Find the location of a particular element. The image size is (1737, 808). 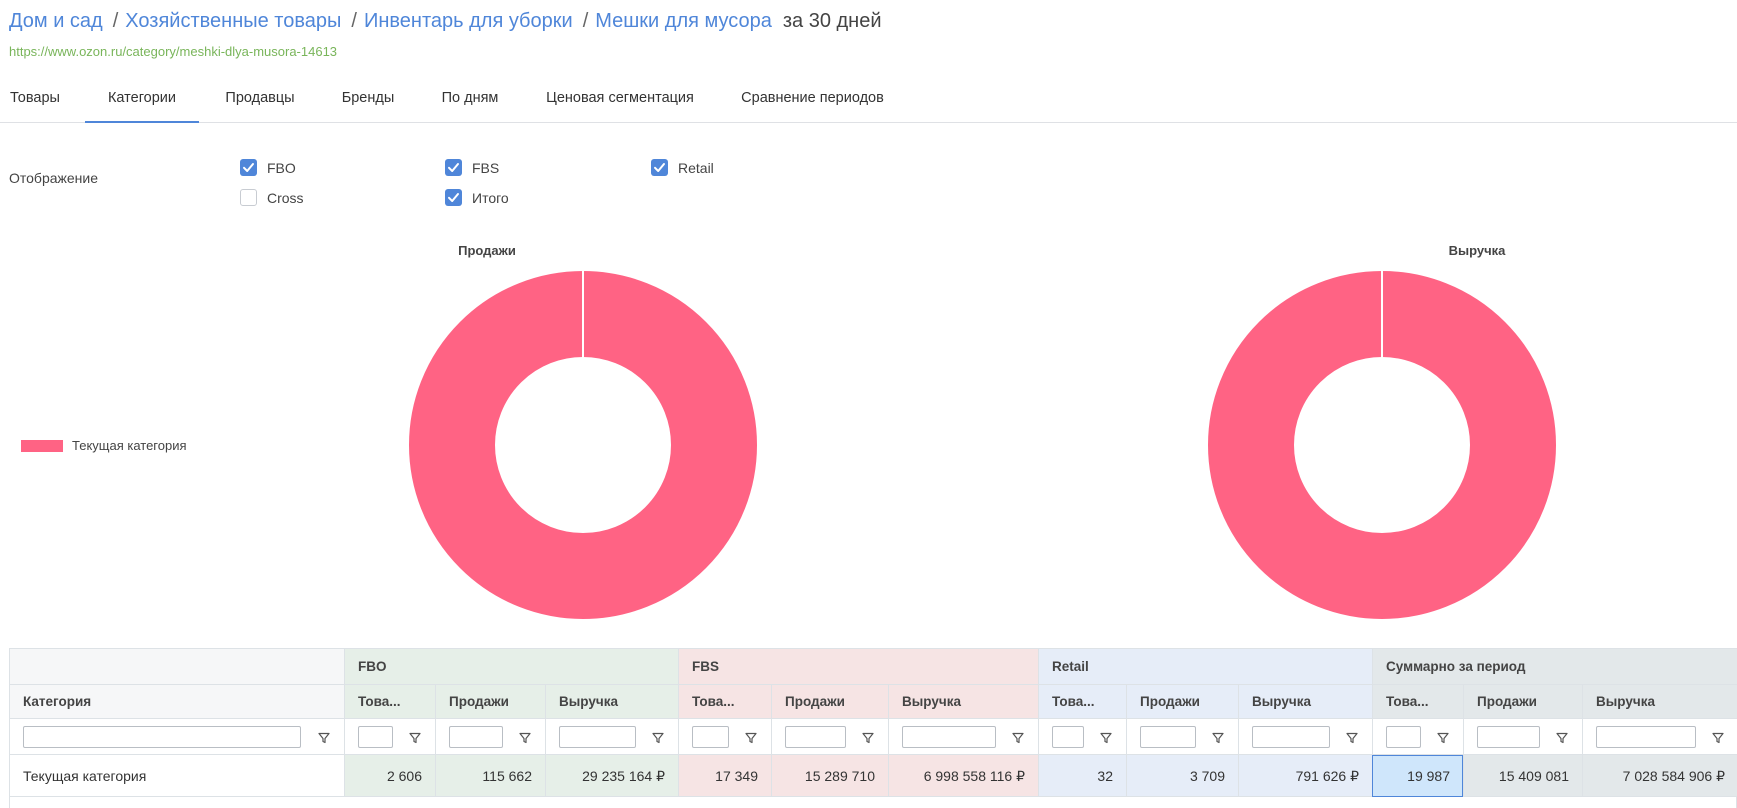

checkbox-fbo-label: FBO is located at coordinates (281, 167).